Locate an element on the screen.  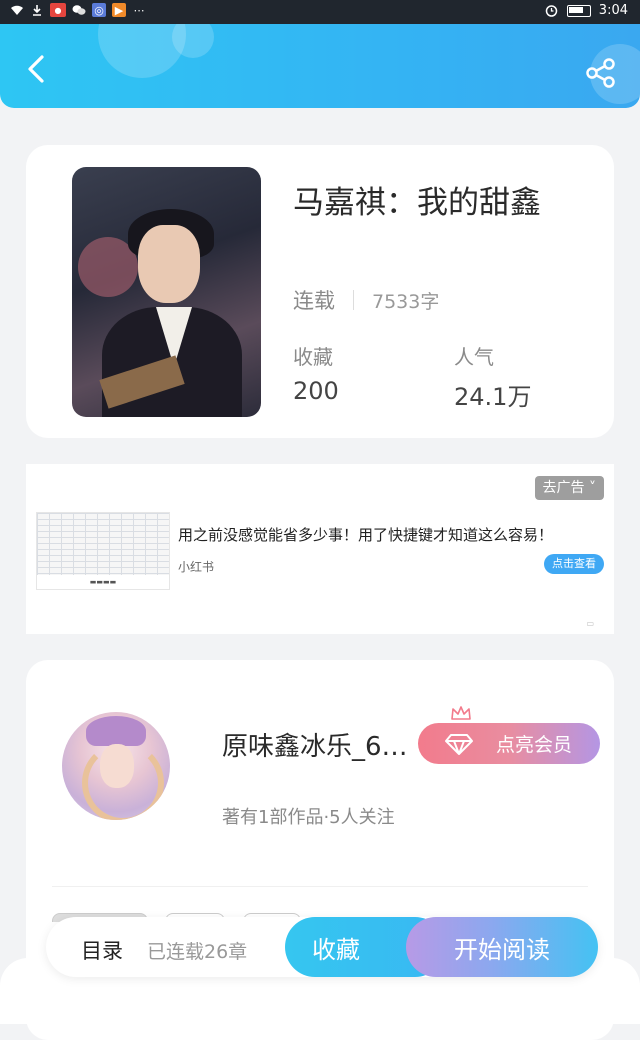
avatar-art-headdress is located at coordinates (116, 731).